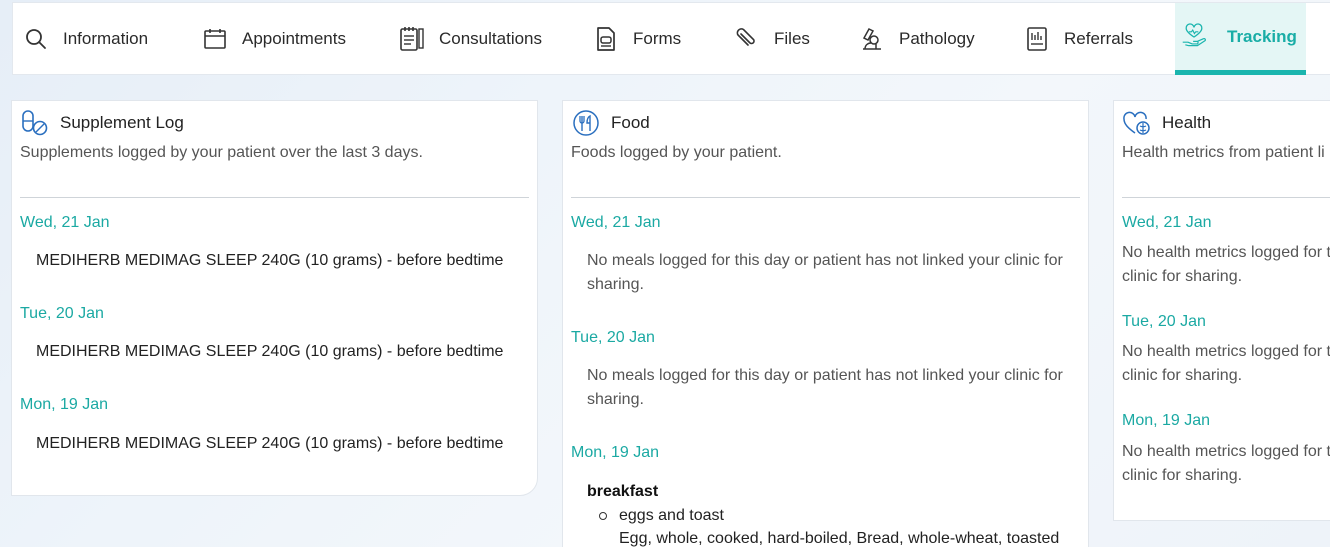  What do you see at coordinates (586, 123) in the screenshot?
I see `fork-knife-icon` at bounding box center [586, 123].